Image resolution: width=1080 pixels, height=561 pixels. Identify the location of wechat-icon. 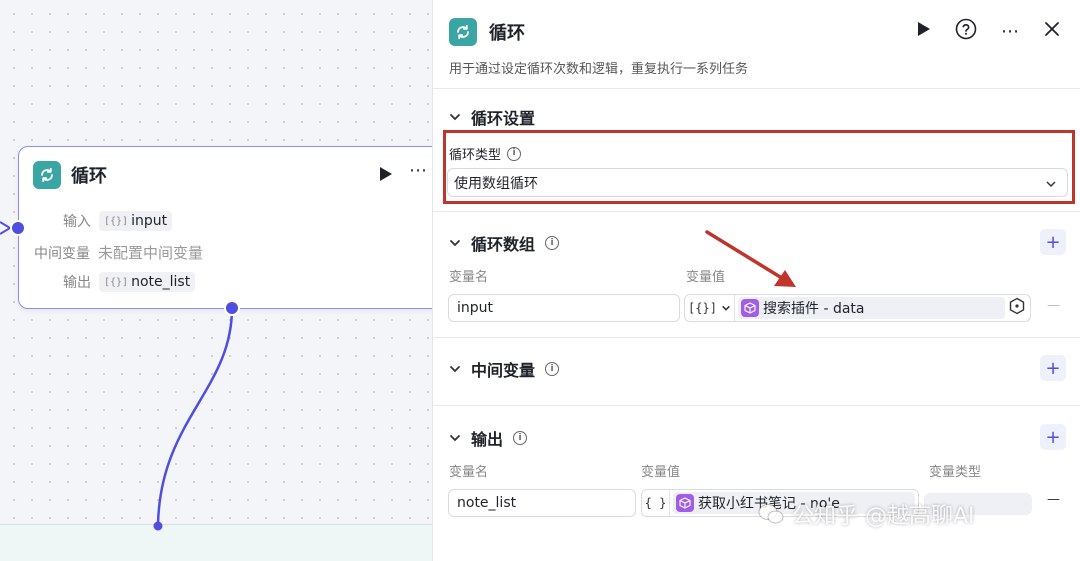
(771, 514).